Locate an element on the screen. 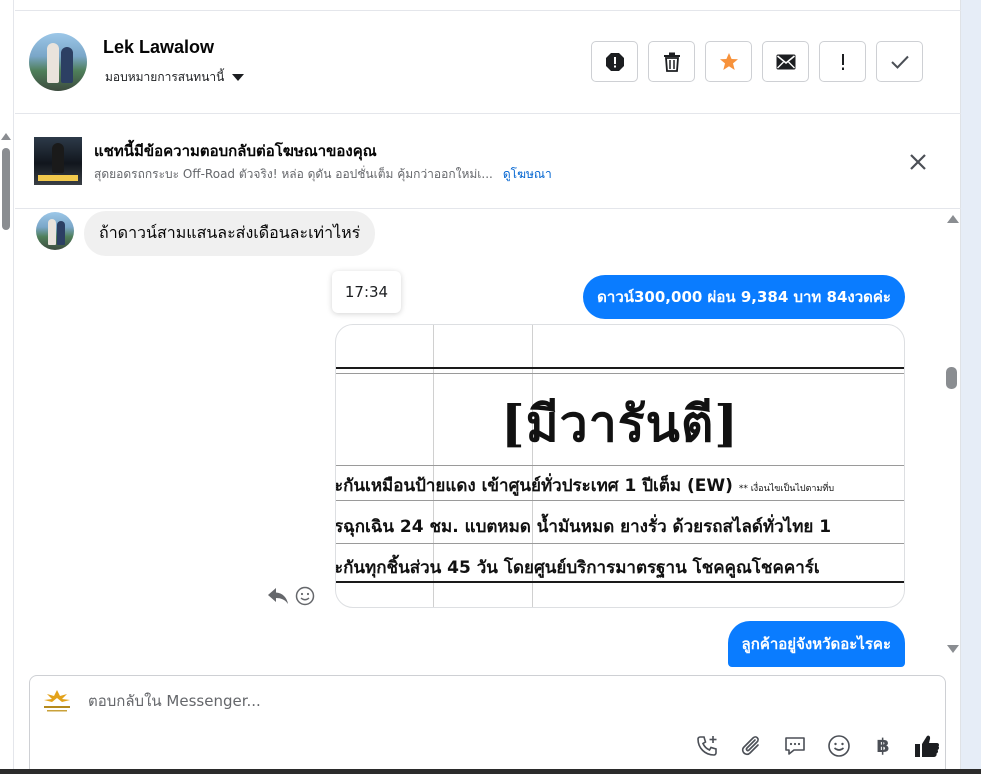  payment-button: ฿ is located at coordinates (883, 746).